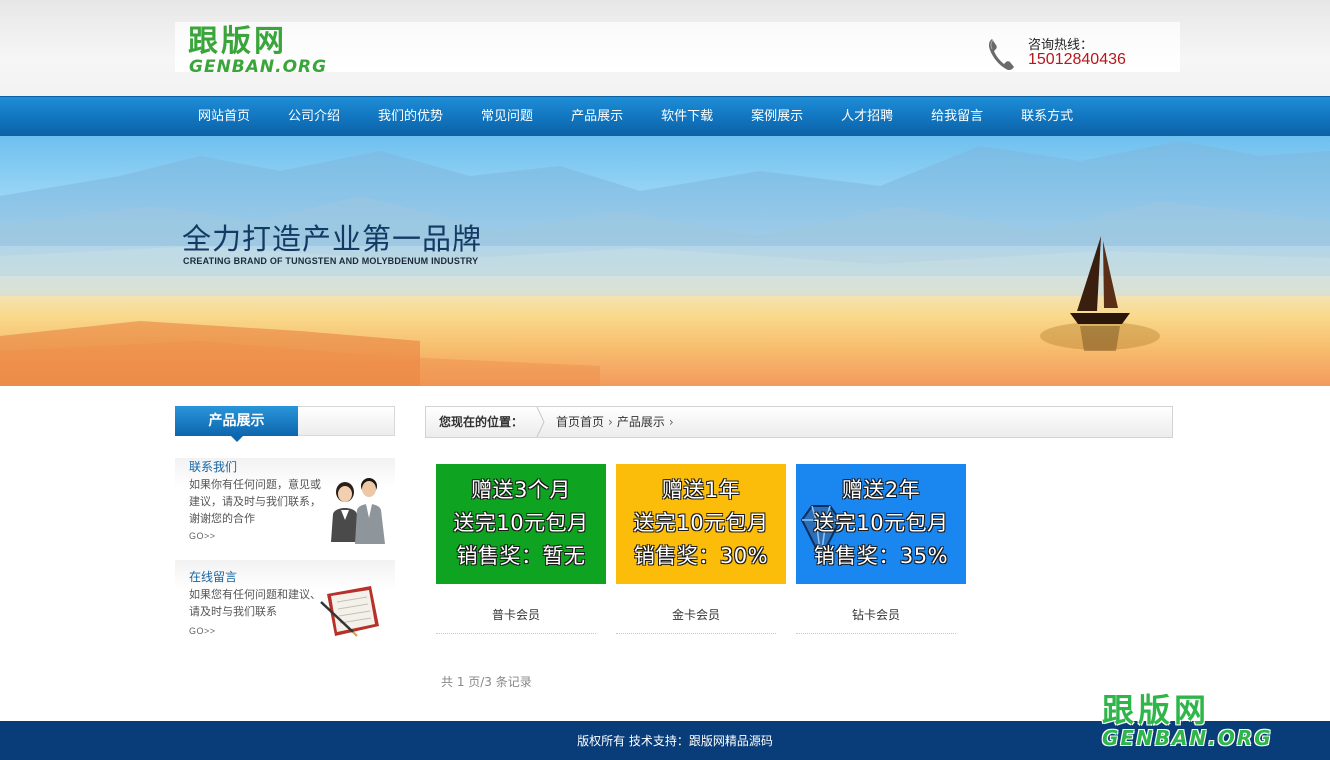  I want to click on product-line-3: 销售奖：30%, so click(701, 556).